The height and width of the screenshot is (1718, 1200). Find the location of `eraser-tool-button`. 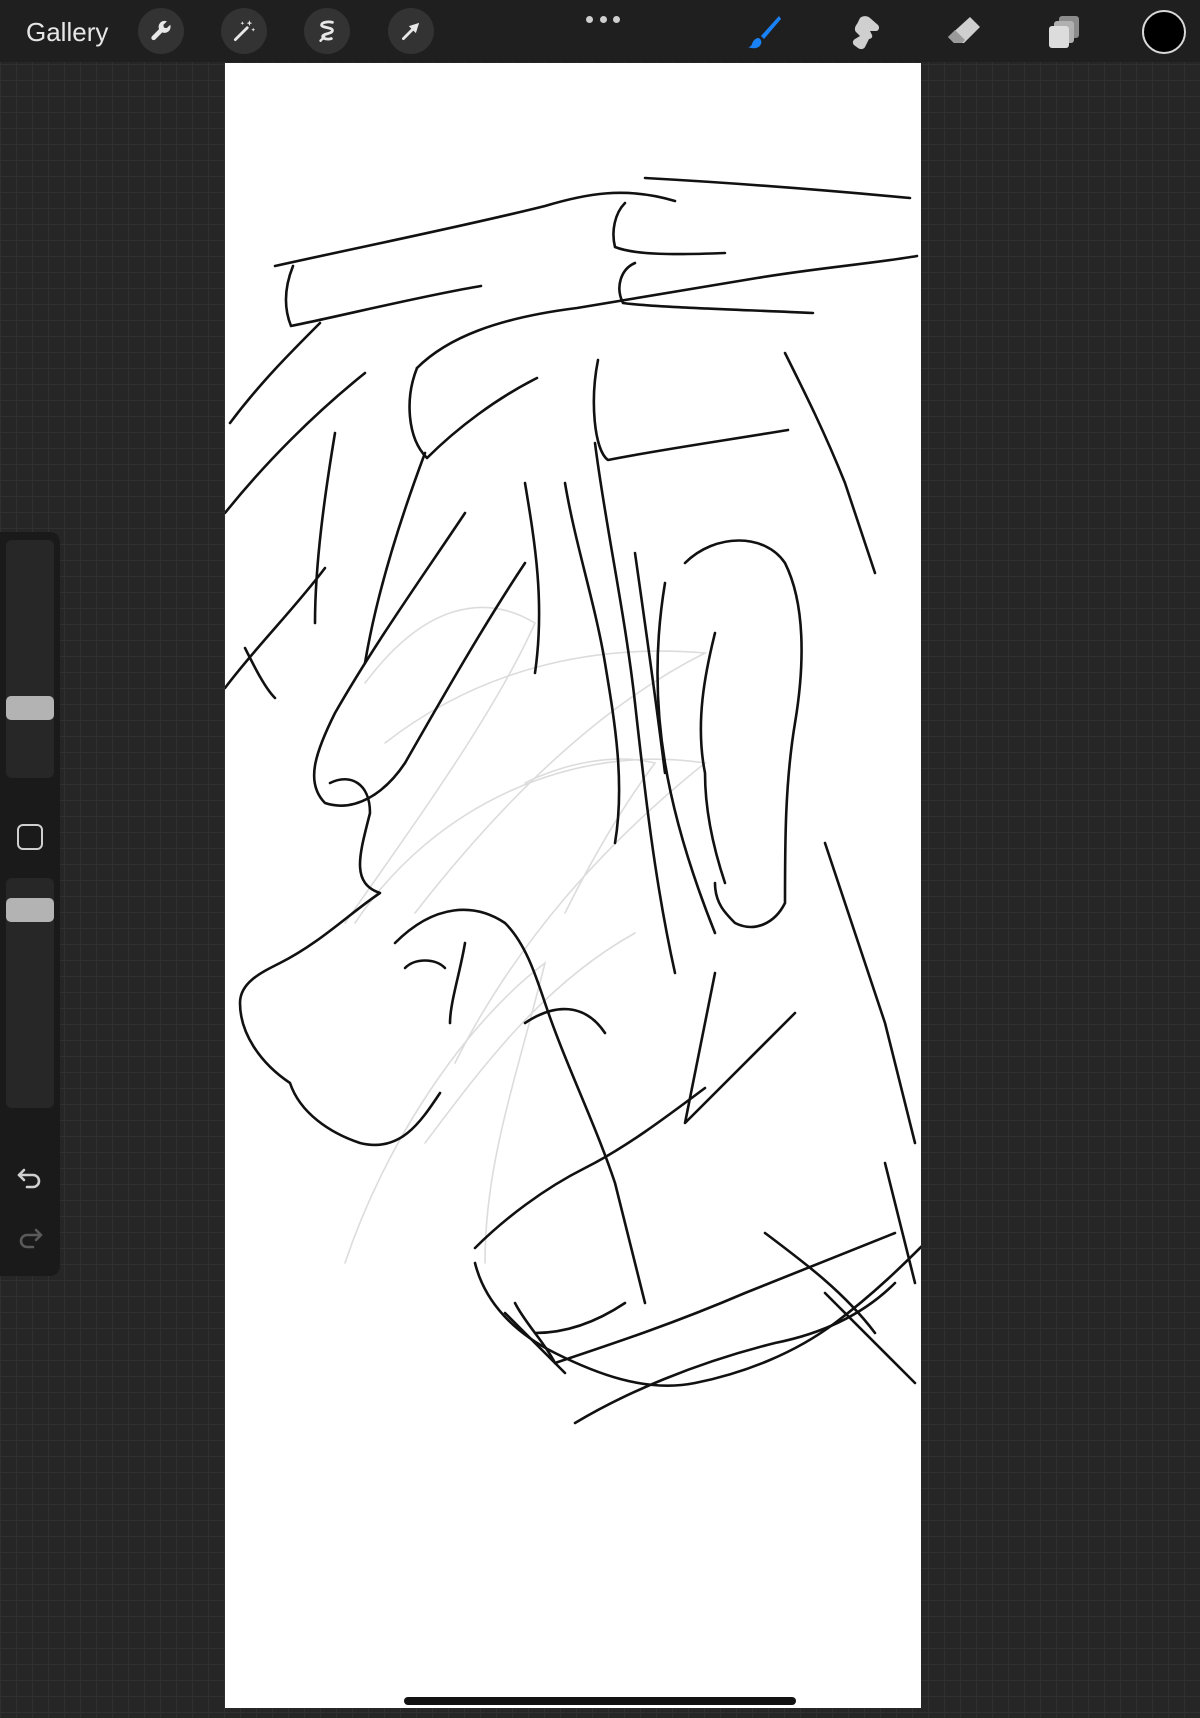

eraser-tool-button is located at coordinates (964, 32).